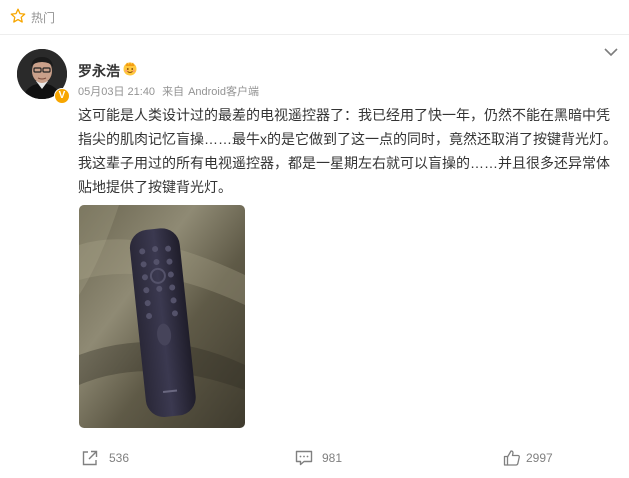  What do you see at coordinates (130, 69) in the screenshot?
I see `crown-emoji-icon` at bounding box center [130, 69].